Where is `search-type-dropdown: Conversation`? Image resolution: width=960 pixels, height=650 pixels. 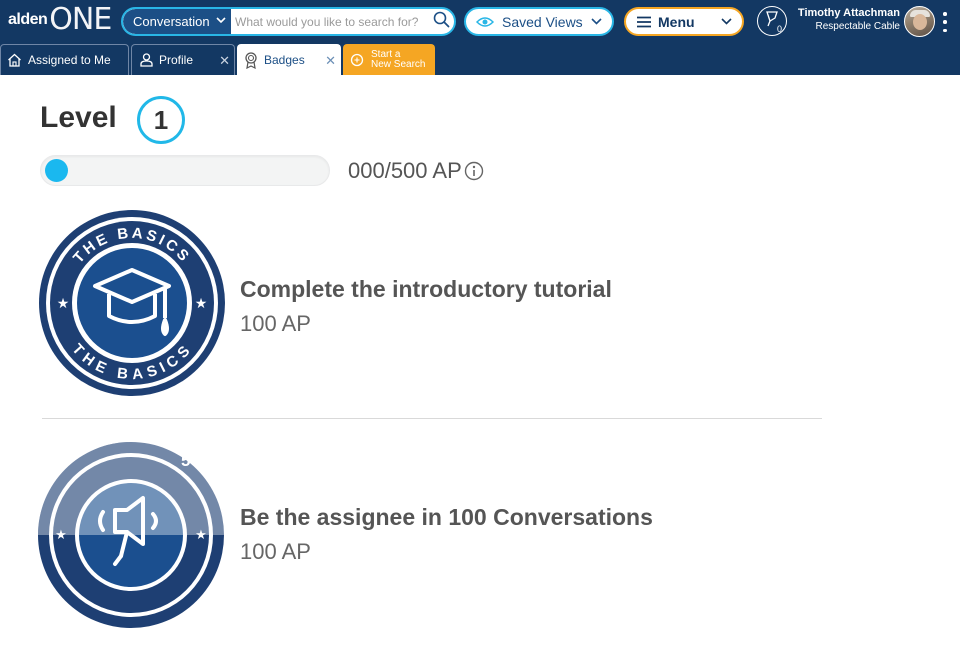 search-type-dropdown: Conversation is located at coordinates (177, 21).